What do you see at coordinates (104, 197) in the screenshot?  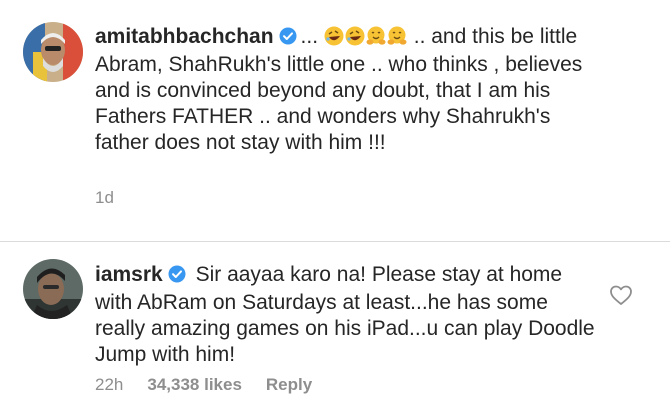 I see `comment-timestamp: 1d` at bounding box center [104, 197].